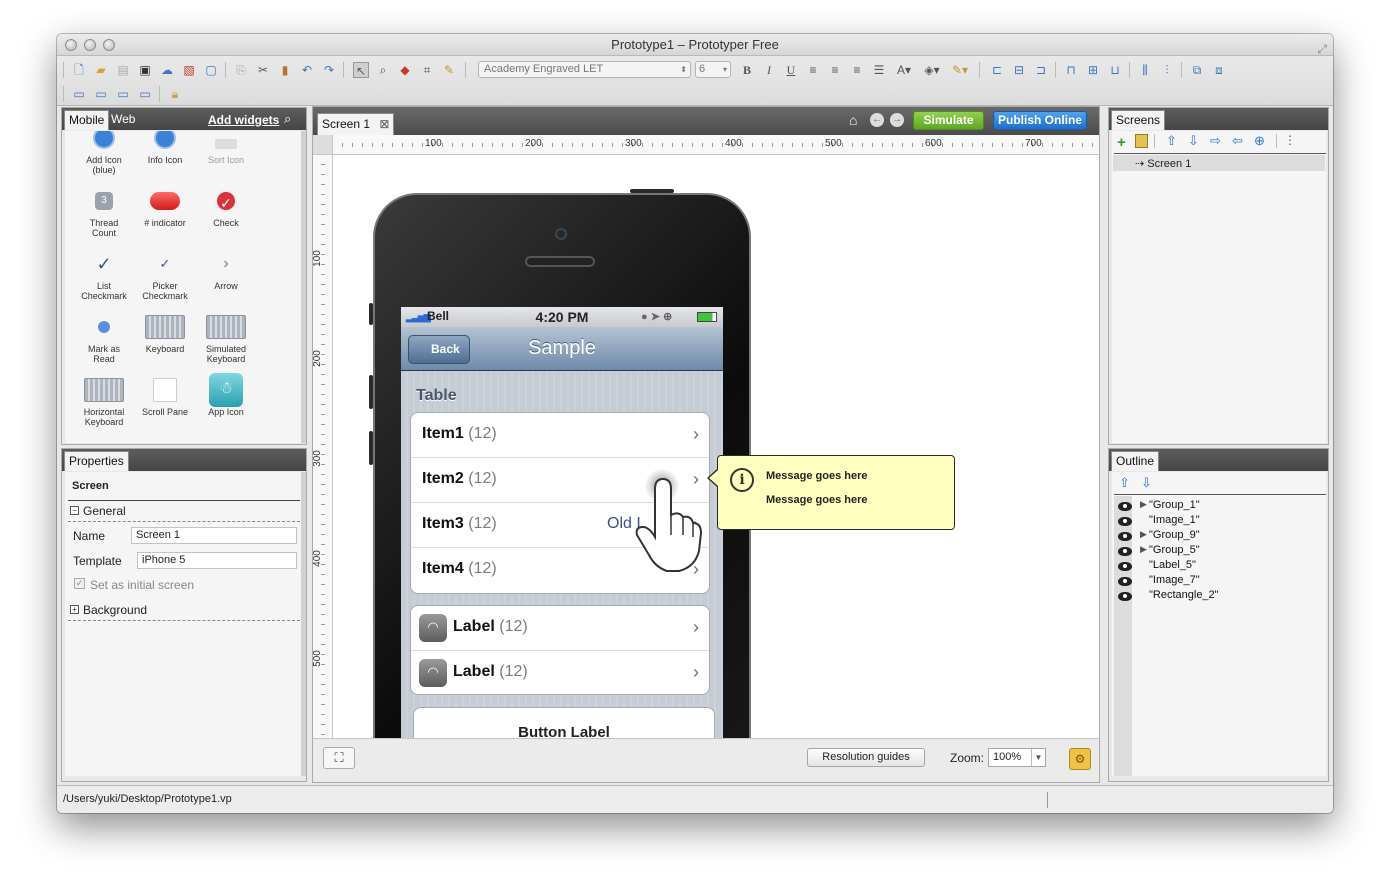  I want to click on tab-outline: Outline, so click(1135, 461).